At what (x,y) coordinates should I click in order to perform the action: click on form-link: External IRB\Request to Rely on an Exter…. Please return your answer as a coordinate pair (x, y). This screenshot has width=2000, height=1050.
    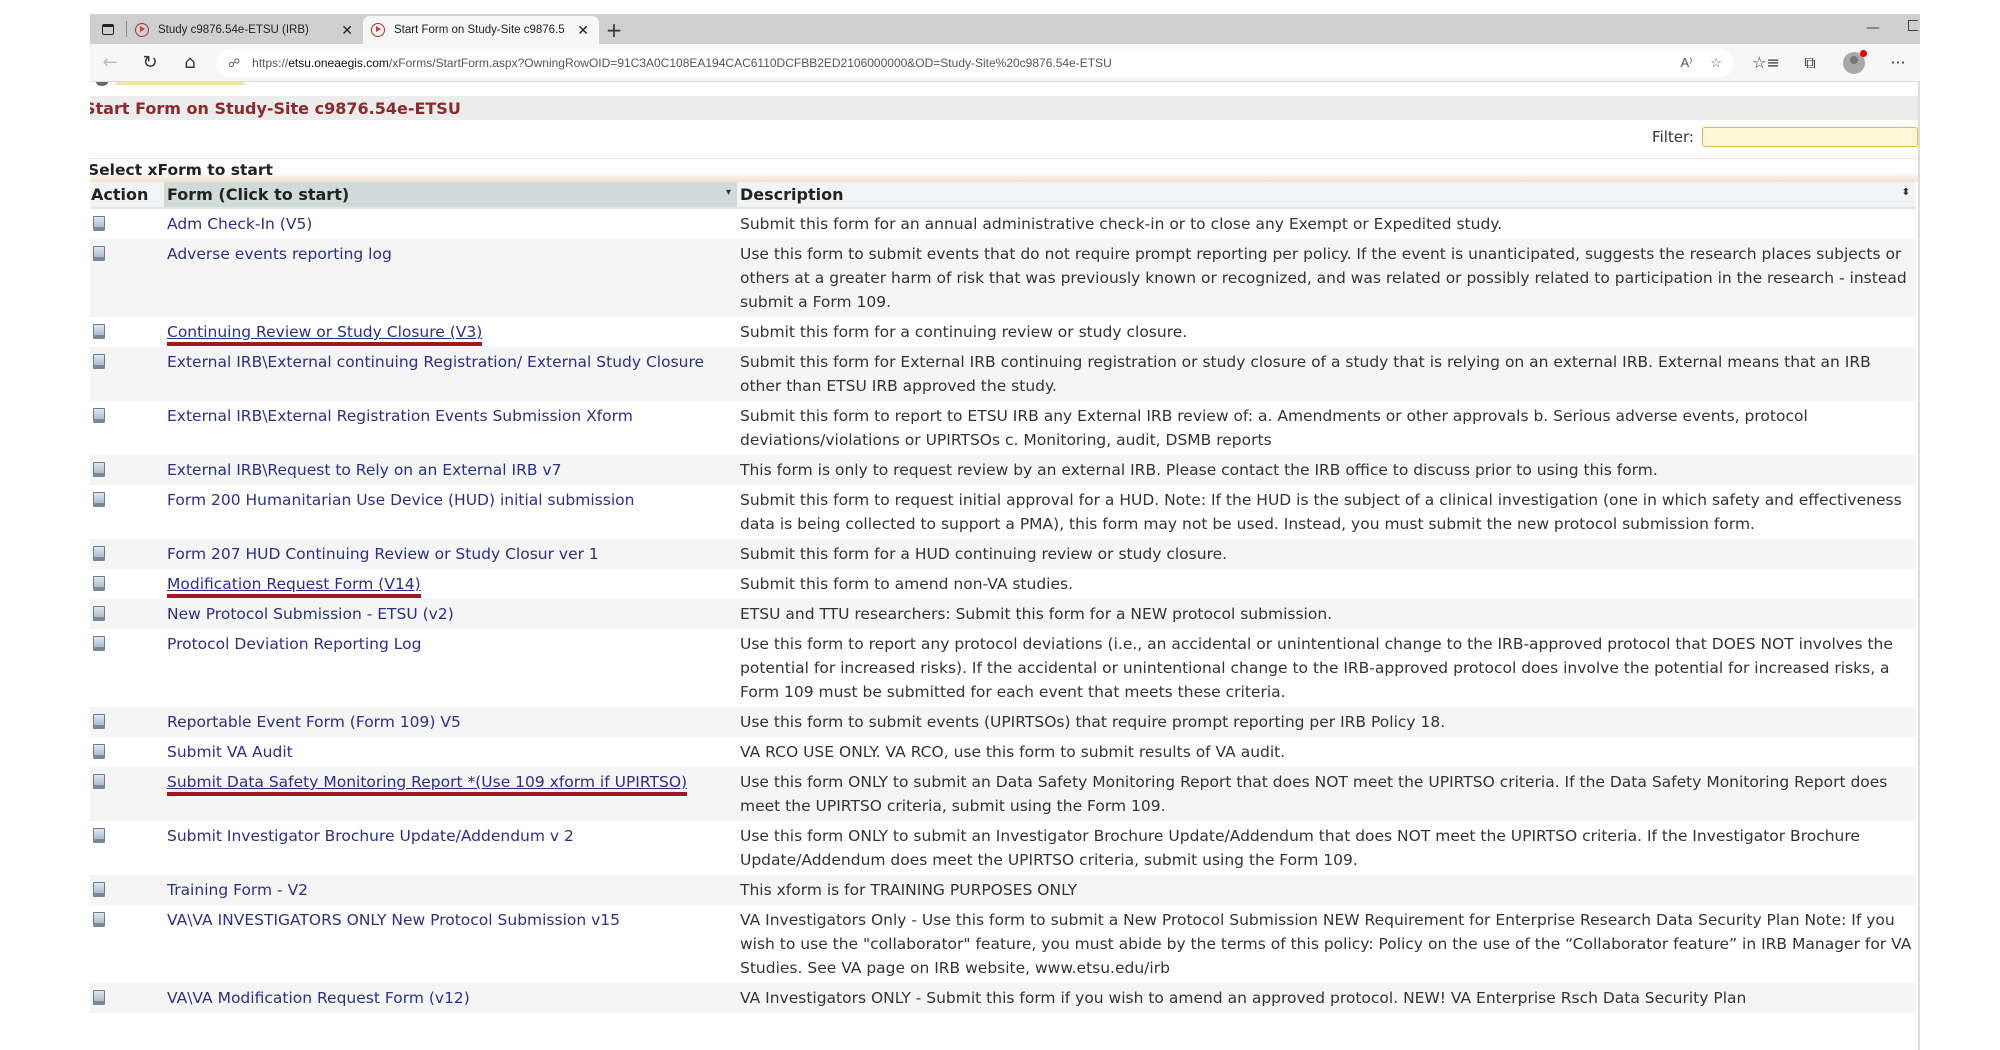
    Looking at the image, I should click on (364, 470).